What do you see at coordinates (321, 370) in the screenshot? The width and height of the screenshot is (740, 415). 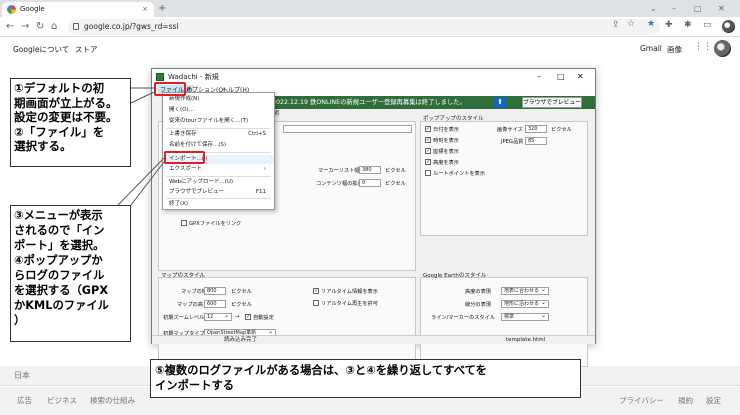 I see `callout-3-line: ⑤複数のログファイルがある場合は、③と④を繰り返してすべてを` at bounding box center [321, 370].